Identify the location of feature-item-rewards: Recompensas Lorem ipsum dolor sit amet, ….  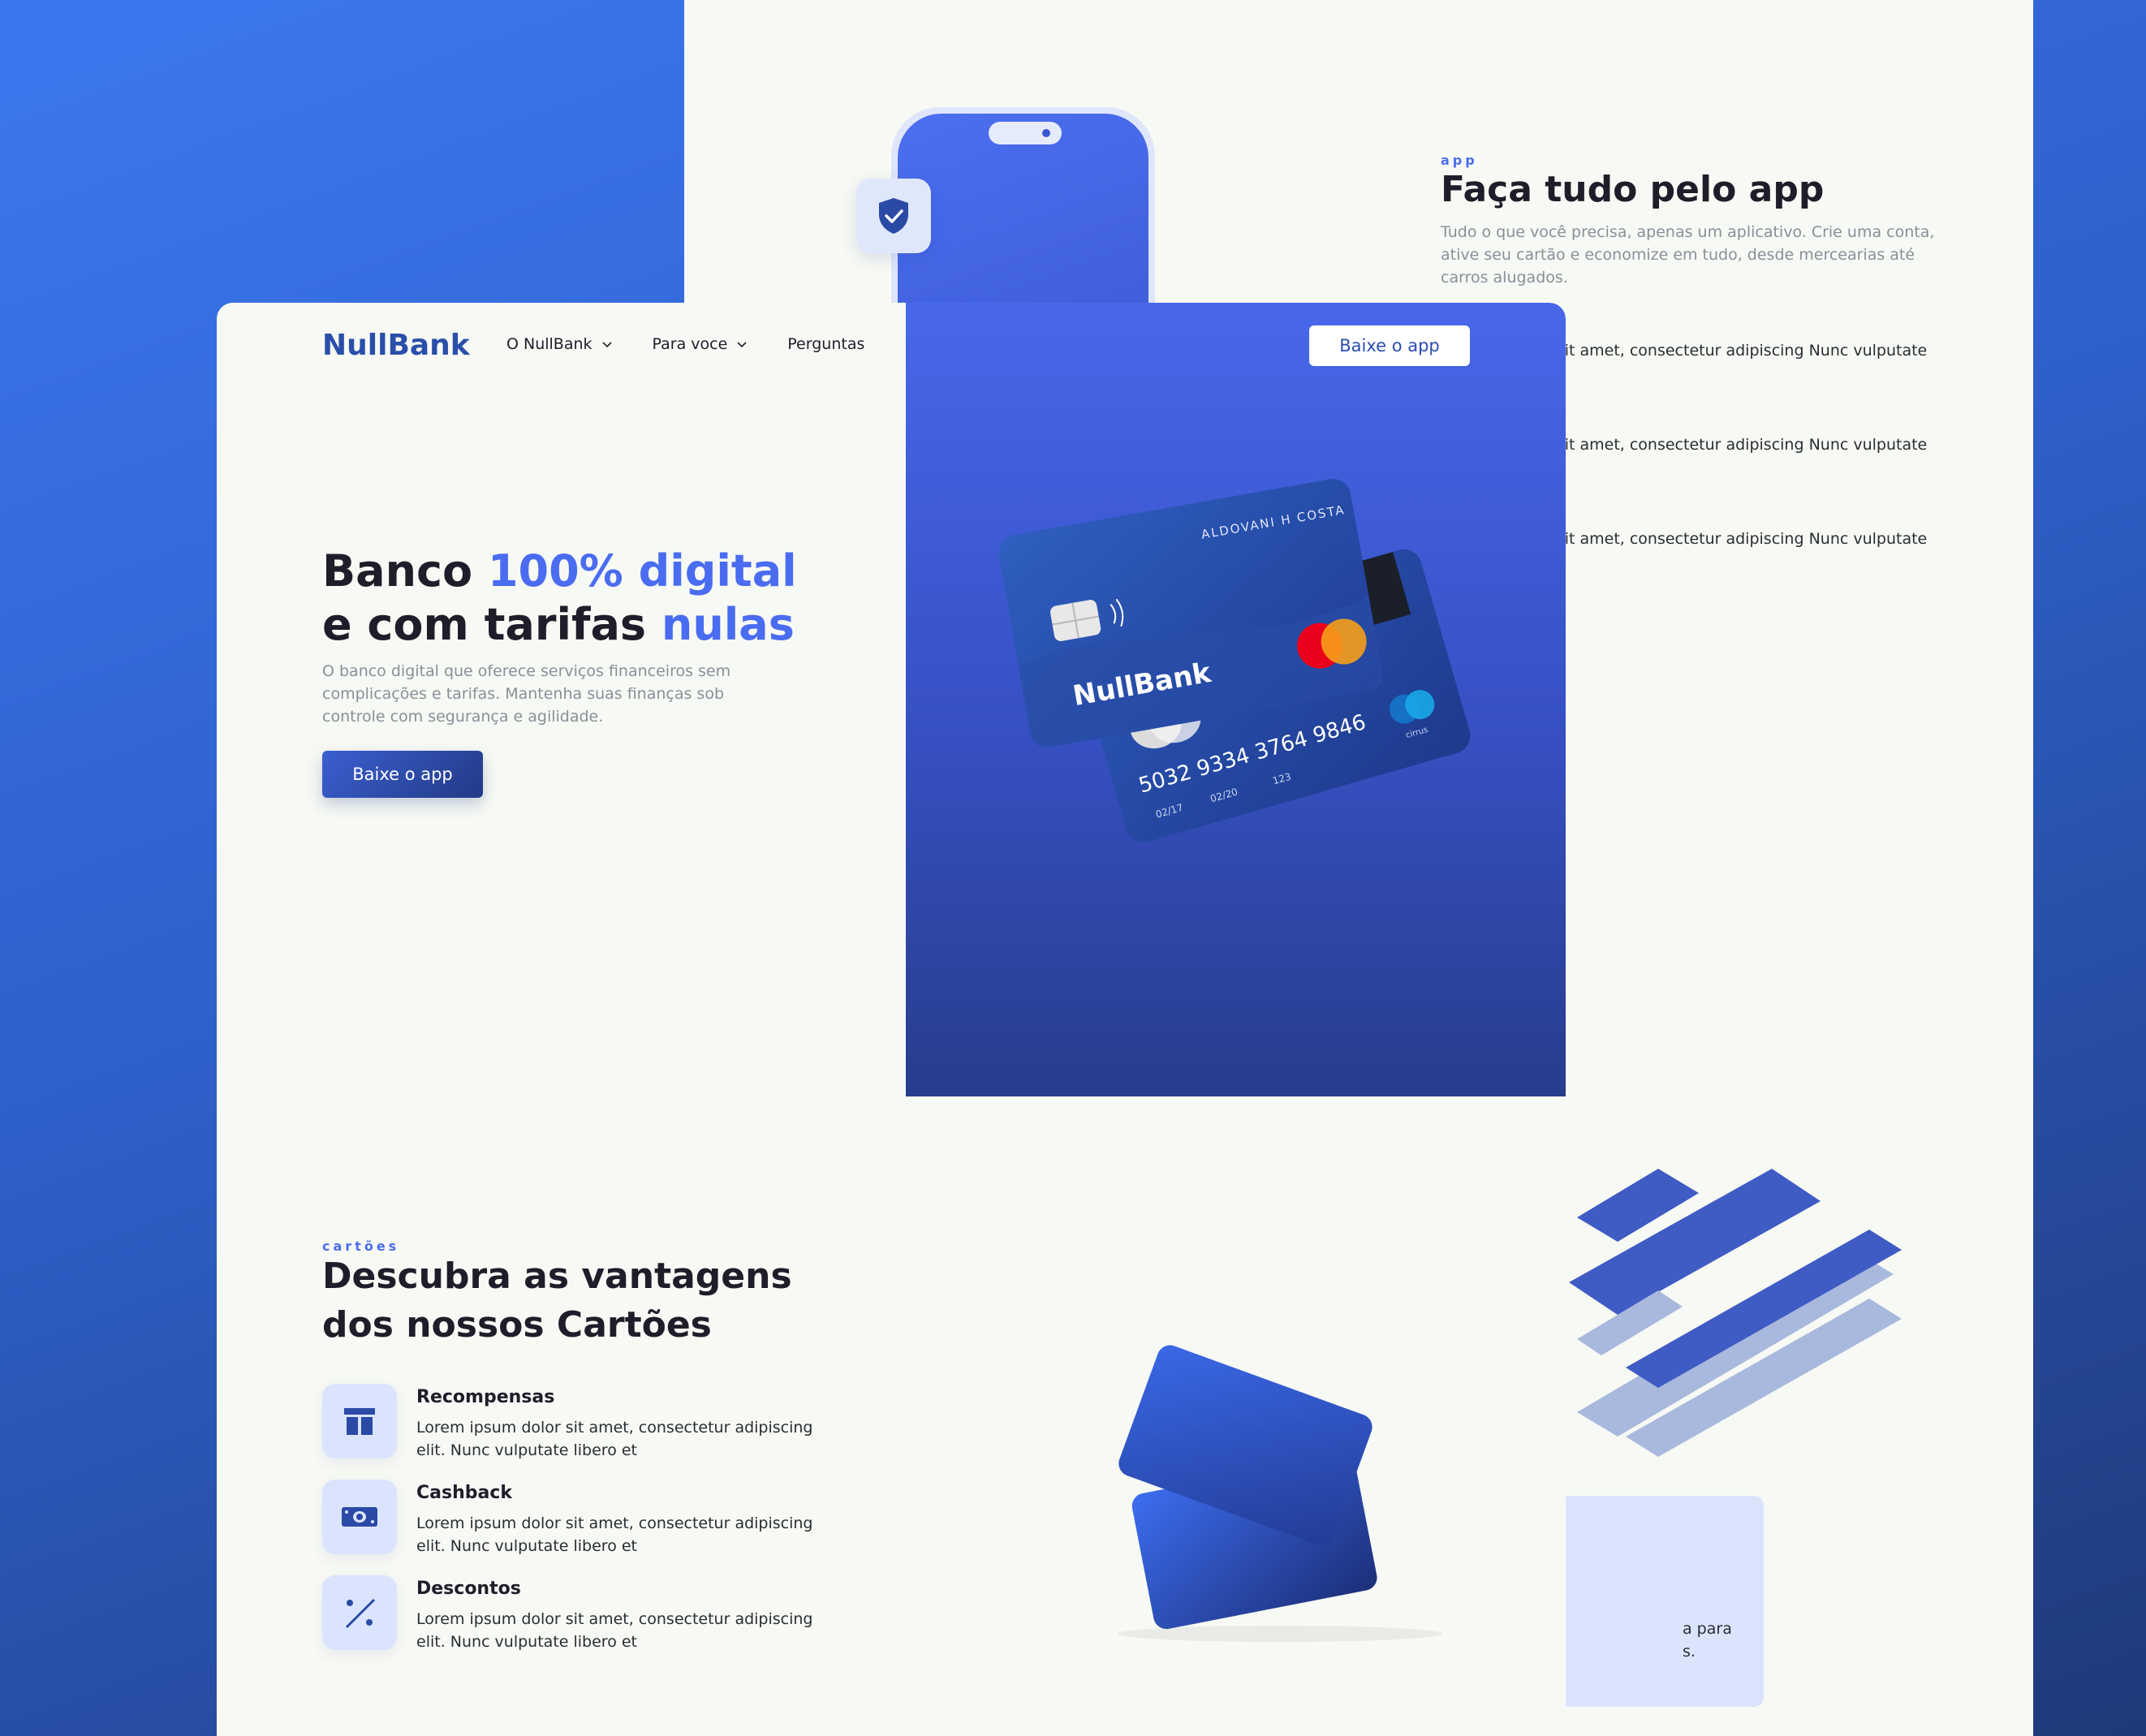
(582, 1424).